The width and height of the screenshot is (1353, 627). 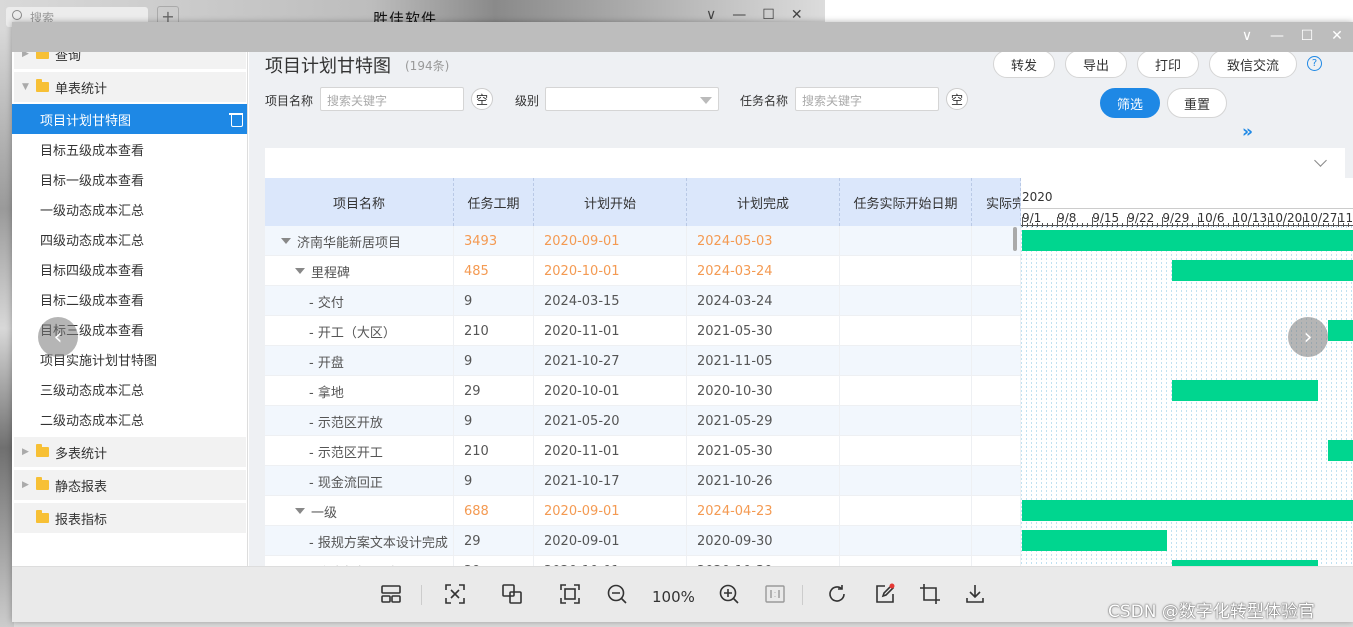 What do you see at coordinates (1277, 36) in the screenshot?
I see `minimize-icon: —` at bounding box center [1277, 36].